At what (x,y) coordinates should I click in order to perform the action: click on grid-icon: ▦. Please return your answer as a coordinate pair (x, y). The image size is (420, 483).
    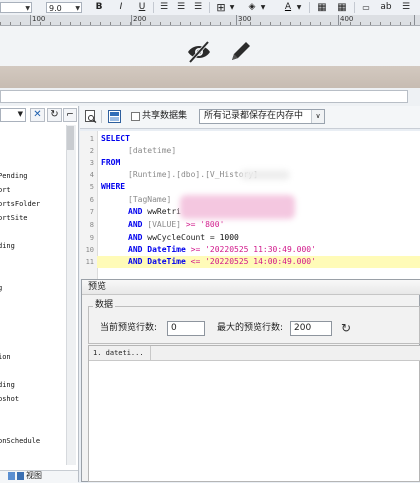
    Looking at the image, I should click on (342, 7).